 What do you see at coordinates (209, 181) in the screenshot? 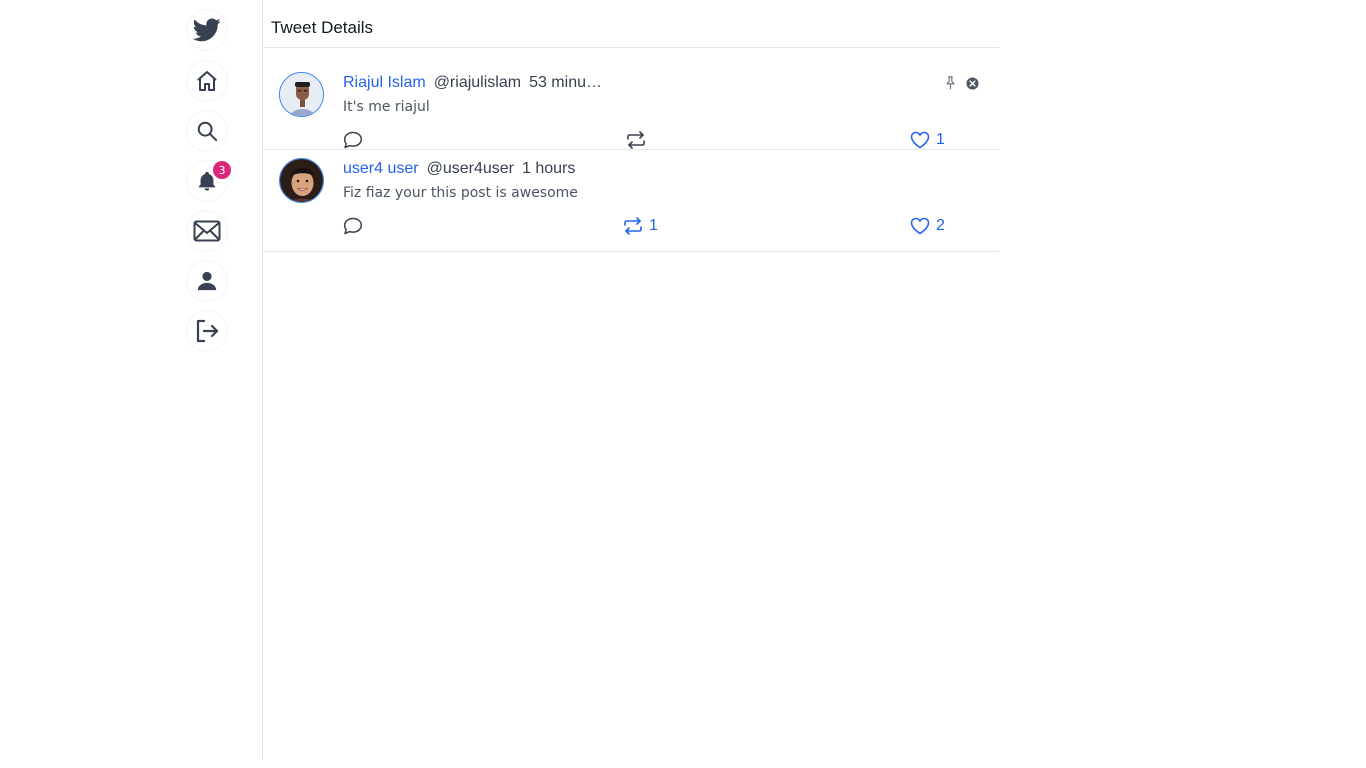
I see `notifications-bell-icon: 3` at bounding box center [209, 181].